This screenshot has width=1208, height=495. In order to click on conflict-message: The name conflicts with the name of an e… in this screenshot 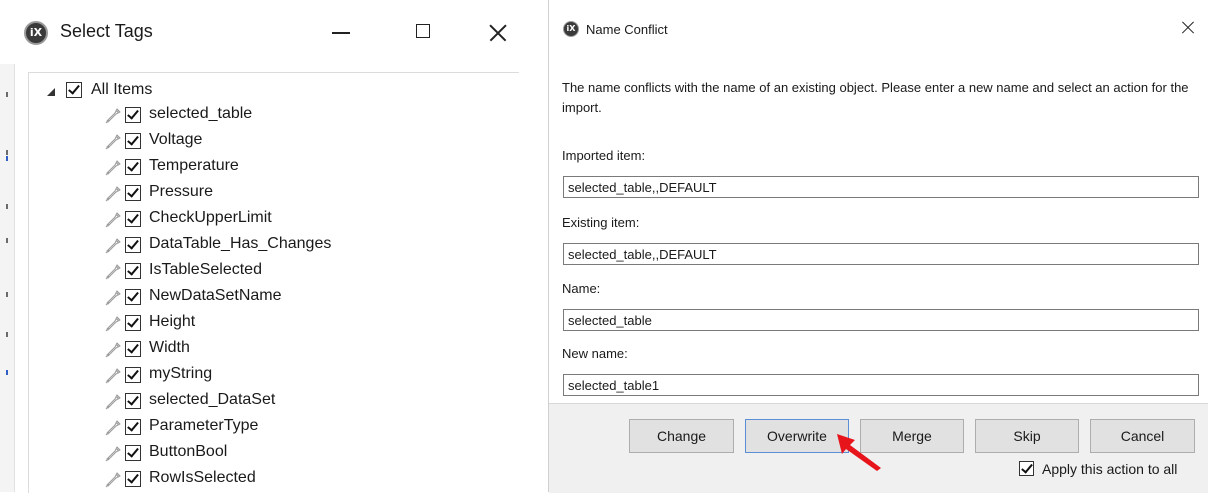, I will do `click(875, 97)`.